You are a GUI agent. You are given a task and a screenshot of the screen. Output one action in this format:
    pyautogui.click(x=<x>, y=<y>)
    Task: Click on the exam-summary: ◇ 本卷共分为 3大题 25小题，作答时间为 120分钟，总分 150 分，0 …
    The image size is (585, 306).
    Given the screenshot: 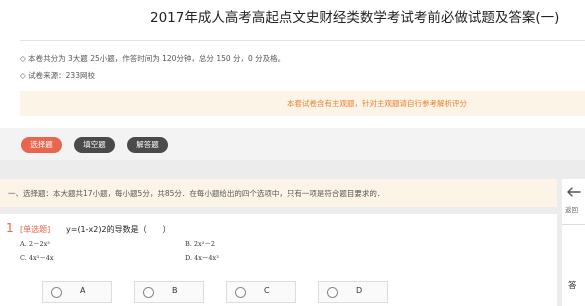 What is the action you would take?
    pyautogui.click(x=153, y=58)
    